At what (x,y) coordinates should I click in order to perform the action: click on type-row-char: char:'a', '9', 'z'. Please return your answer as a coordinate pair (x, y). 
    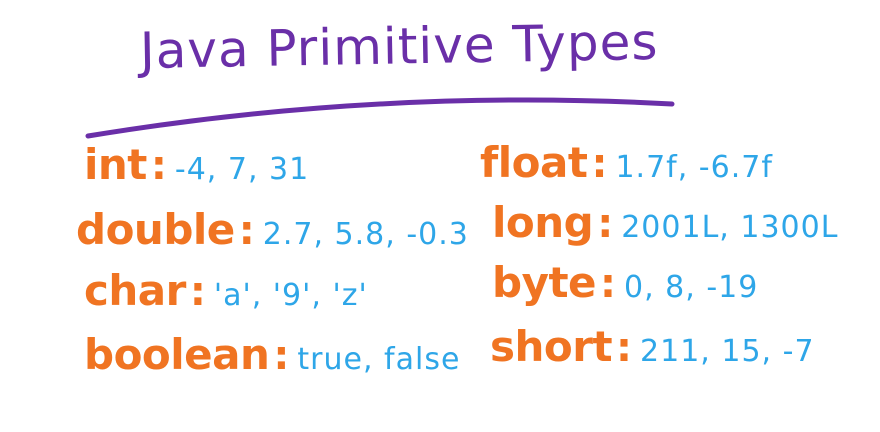
    Looking at the image, I should click on (226, 290).